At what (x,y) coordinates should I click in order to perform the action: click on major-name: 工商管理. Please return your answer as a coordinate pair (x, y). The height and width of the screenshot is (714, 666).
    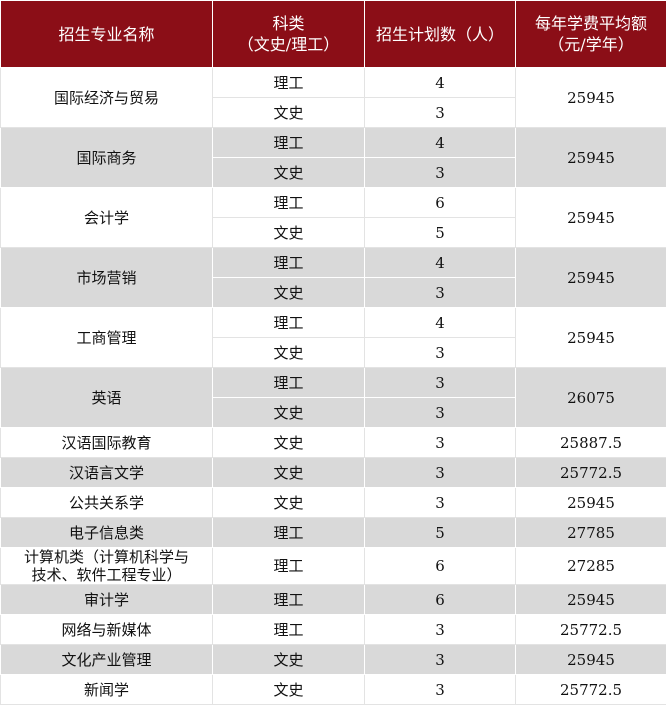
    Looking at the image, I should click on (106, 337).